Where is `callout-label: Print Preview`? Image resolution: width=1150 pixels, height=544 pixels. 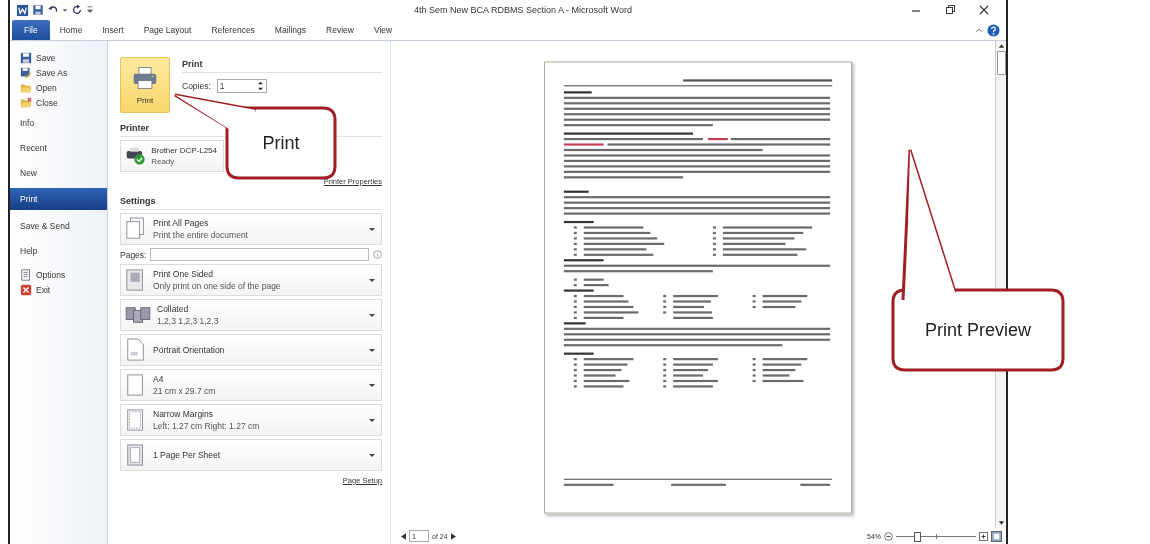
callout-label: Print Preview is located at coordinates (978, 330).